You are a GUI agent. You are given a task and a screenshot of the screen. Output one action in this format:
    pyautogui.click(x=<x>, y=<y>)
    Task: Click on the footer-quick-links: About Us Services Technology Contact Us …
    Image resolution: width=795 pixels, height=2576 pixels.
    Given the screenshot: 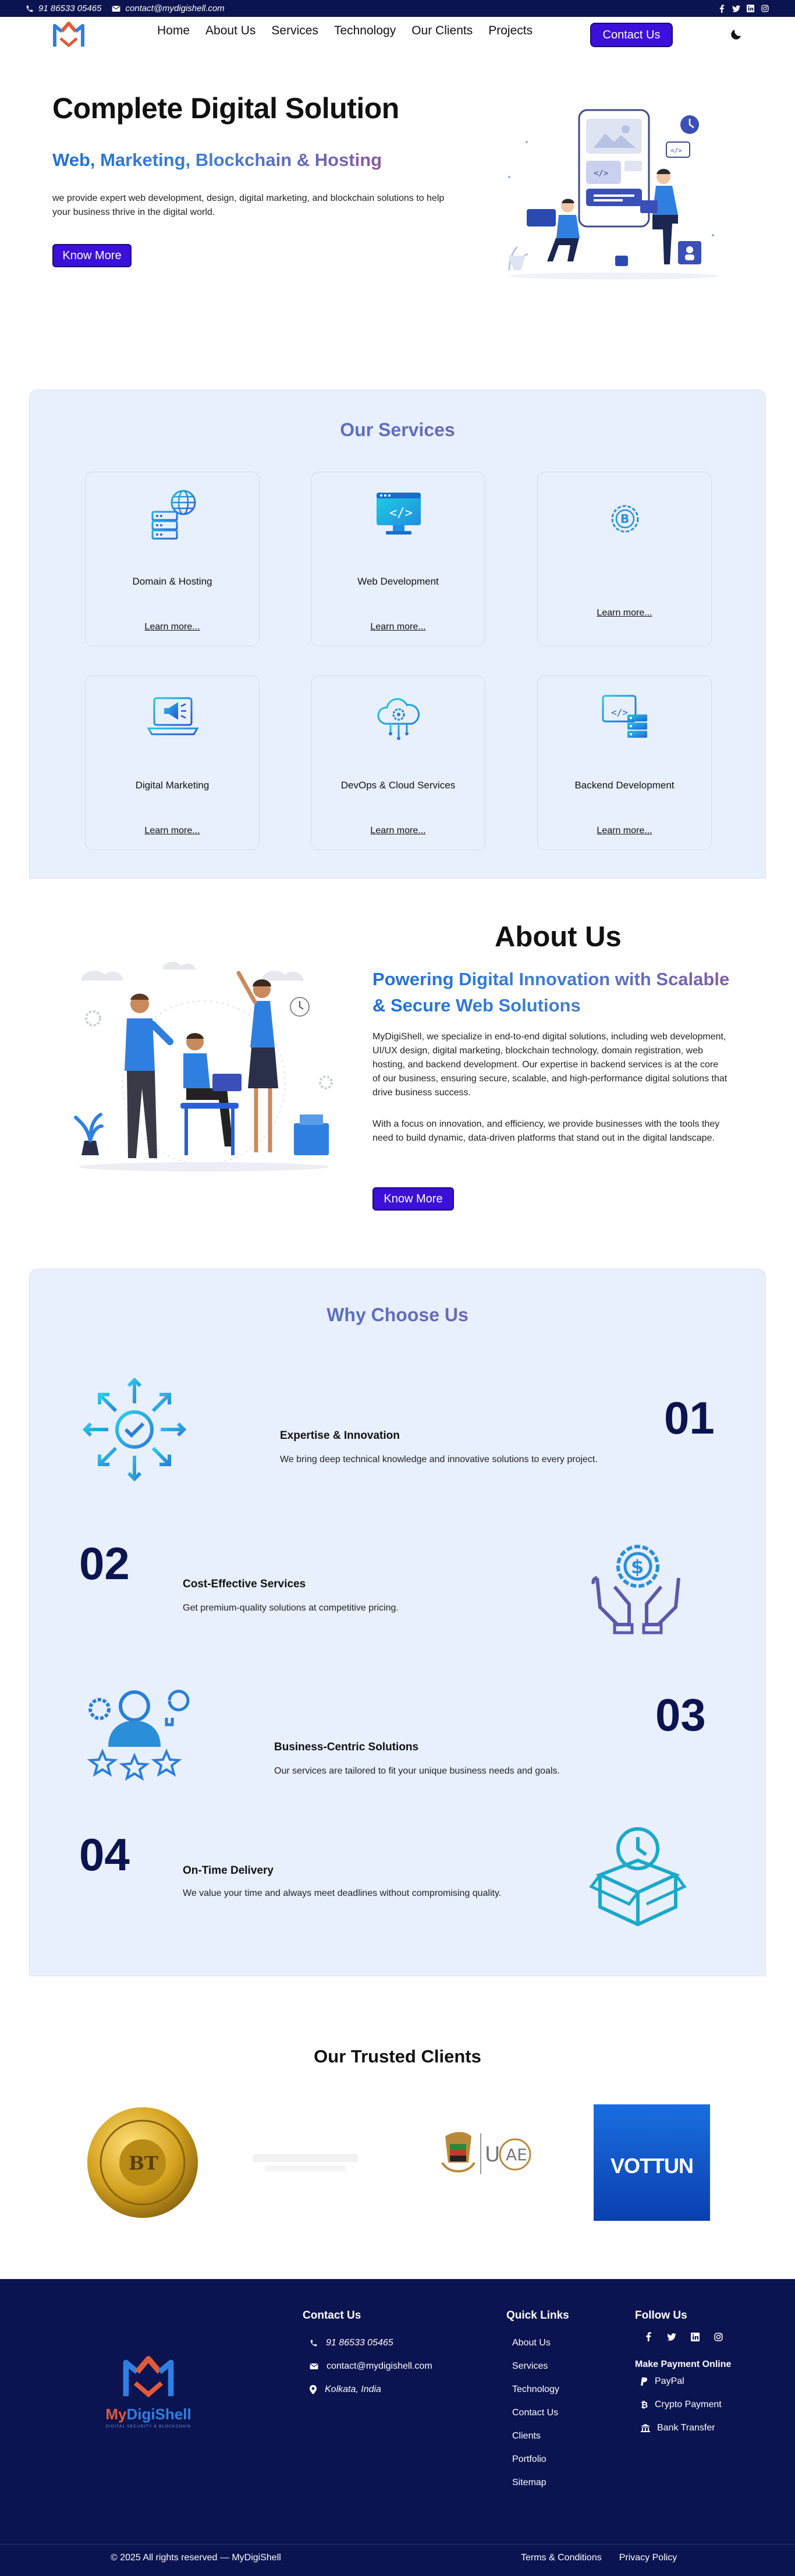 What is the action you would take?
    pyautogui.click(x=537, y=2413)
    